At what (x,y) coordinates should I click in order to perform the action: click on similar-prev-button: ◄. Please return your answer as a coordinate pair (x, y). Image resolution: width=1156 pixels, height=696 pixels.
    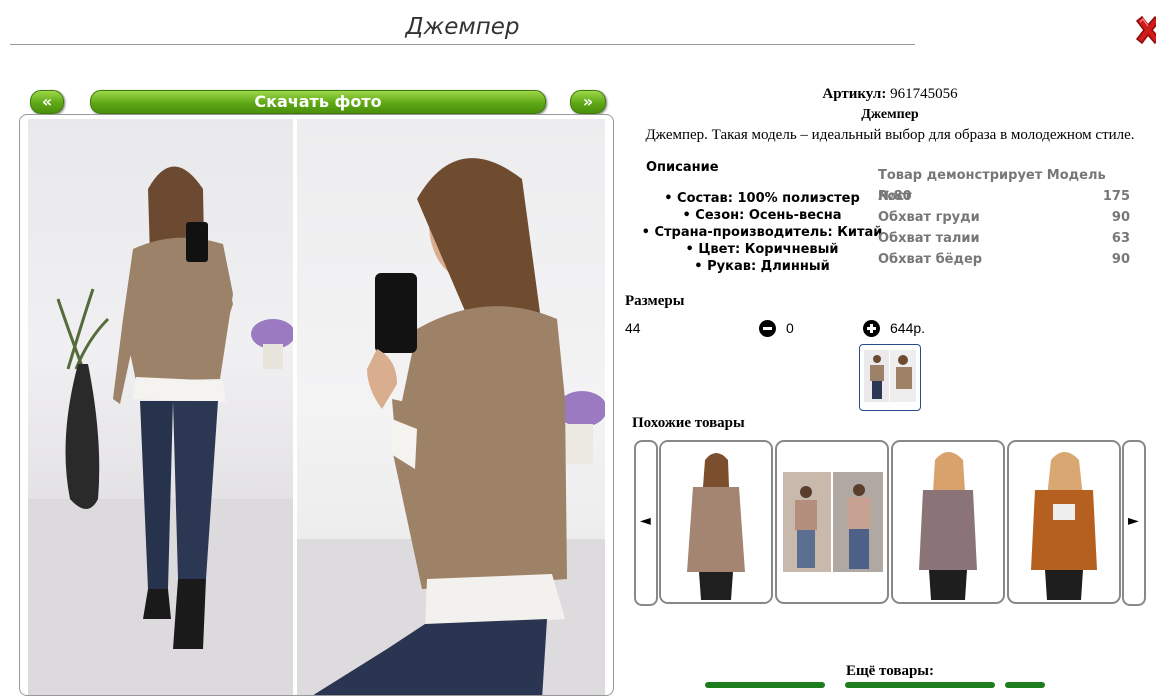
    Looking at the image, I should click on (646, 523).